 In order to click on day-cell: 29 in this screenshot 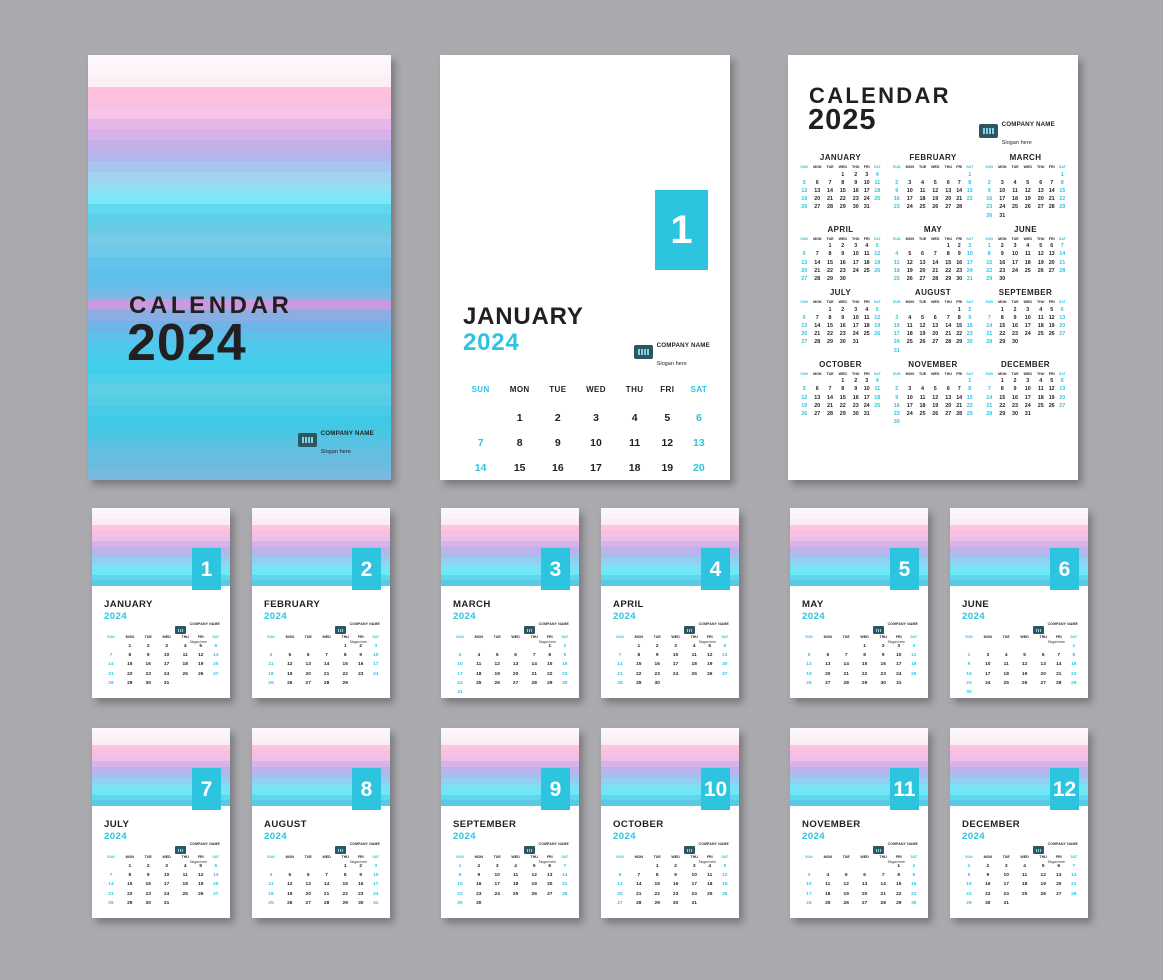, I will do `click(842, 207)`.